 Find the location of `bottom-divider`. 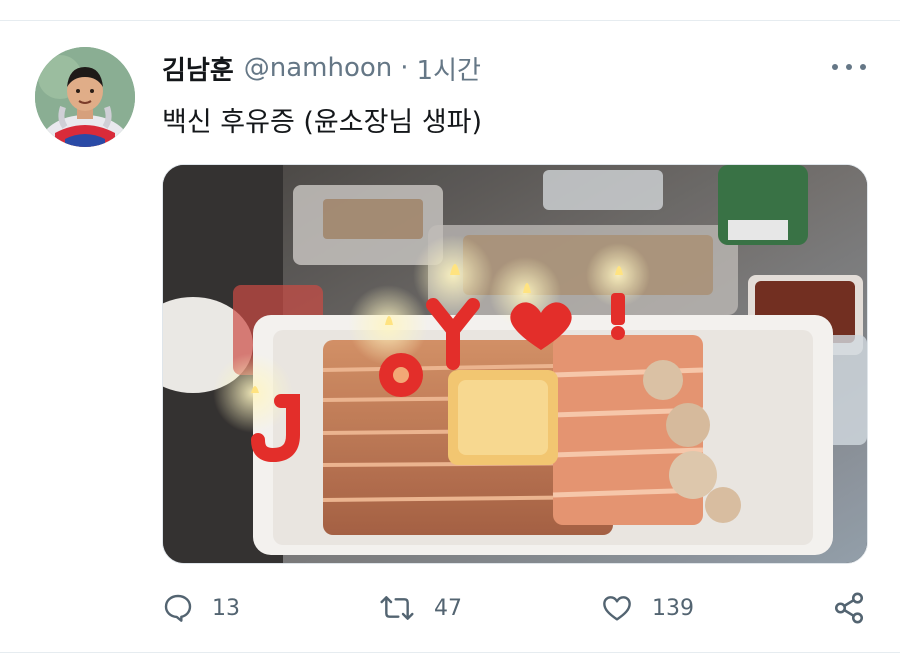

bottom-divider is located at coordinates (450, 652).